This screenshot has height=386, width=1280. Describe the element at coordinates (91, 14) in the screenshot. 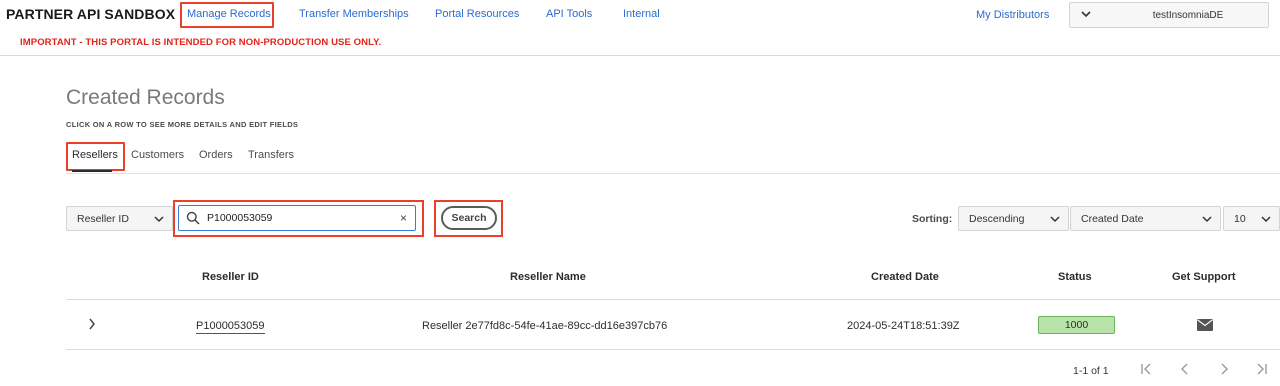

I see `brand-title: PARTNER API SANDBOX` at that location.